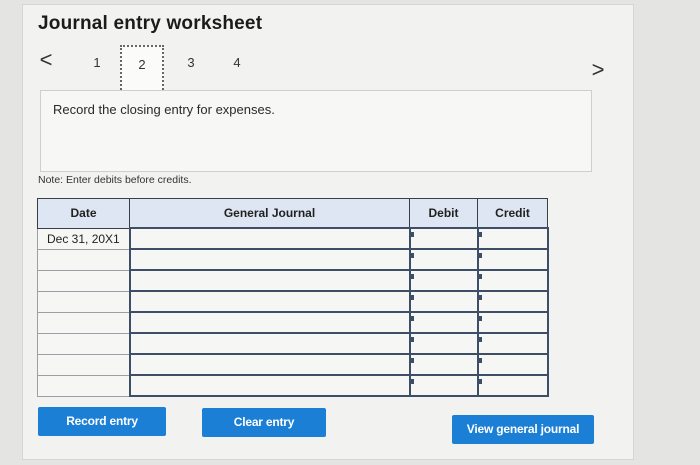 The width and height of the screenshot is (700, 465). I want to click on step-3-tab: 3, so click(191, 63).